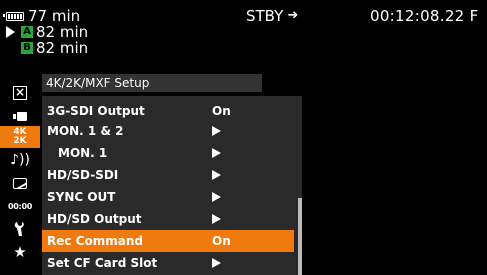 The image size is (487, 275). I want to click on star-icon: ★, so click(20, 251).